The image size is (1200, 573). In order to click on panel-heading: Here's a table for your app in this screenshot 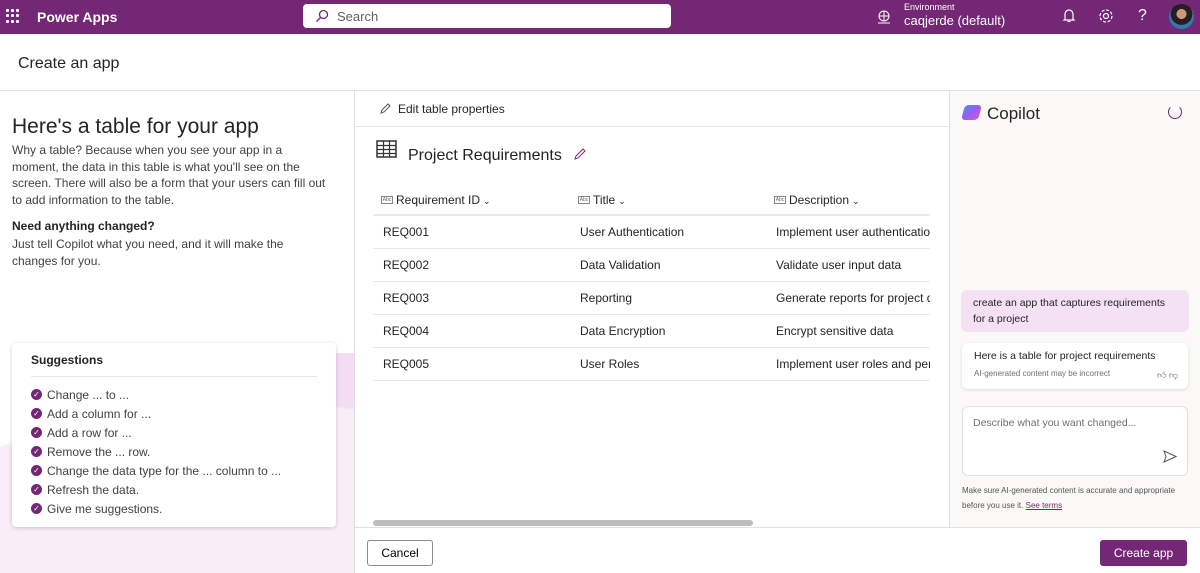, I will do `click(135, 126)`.